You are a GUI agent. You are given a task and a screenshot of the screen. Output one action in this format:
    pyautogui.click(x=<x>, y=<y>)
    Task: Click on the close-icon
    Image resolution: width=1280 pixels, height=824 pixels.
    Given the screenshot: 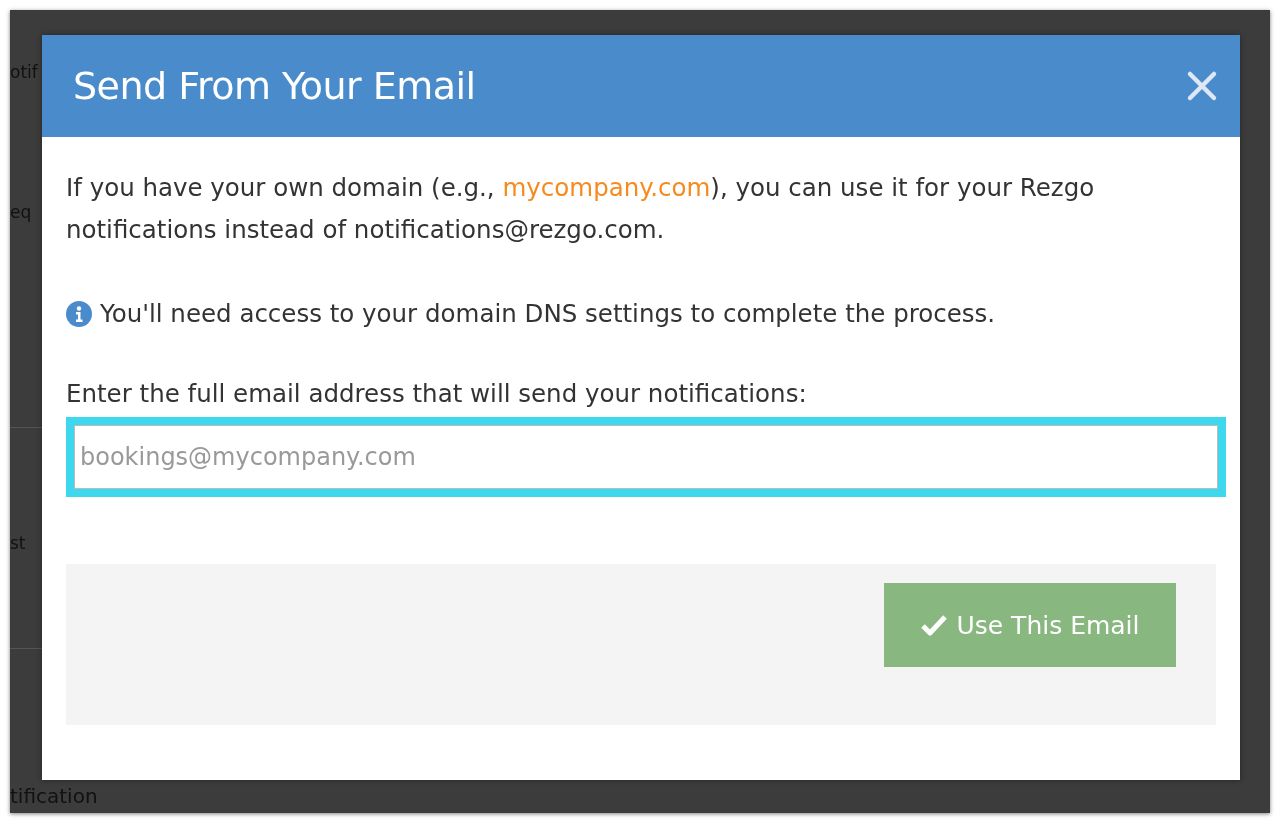 What is the action you would take?
    pyautogui.click(x=1202, y=86)
    